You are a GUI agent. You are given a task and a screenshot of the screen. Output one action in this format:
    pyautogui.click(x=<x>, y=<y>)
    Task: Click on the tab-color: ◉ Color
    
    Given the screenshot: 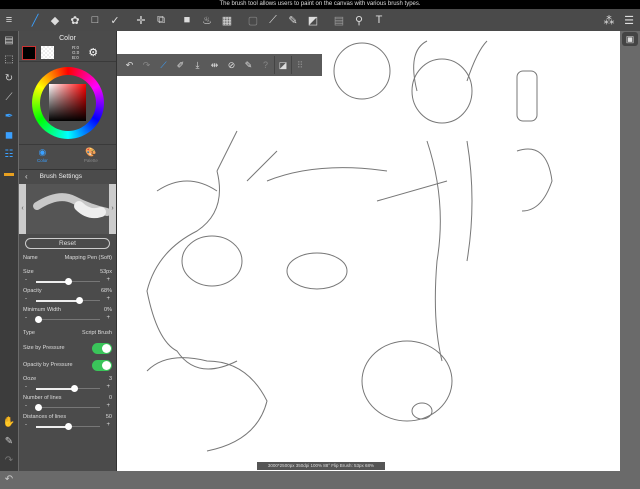 What is the action you would take?
    pyautogui.click(x=42, y=156)
    